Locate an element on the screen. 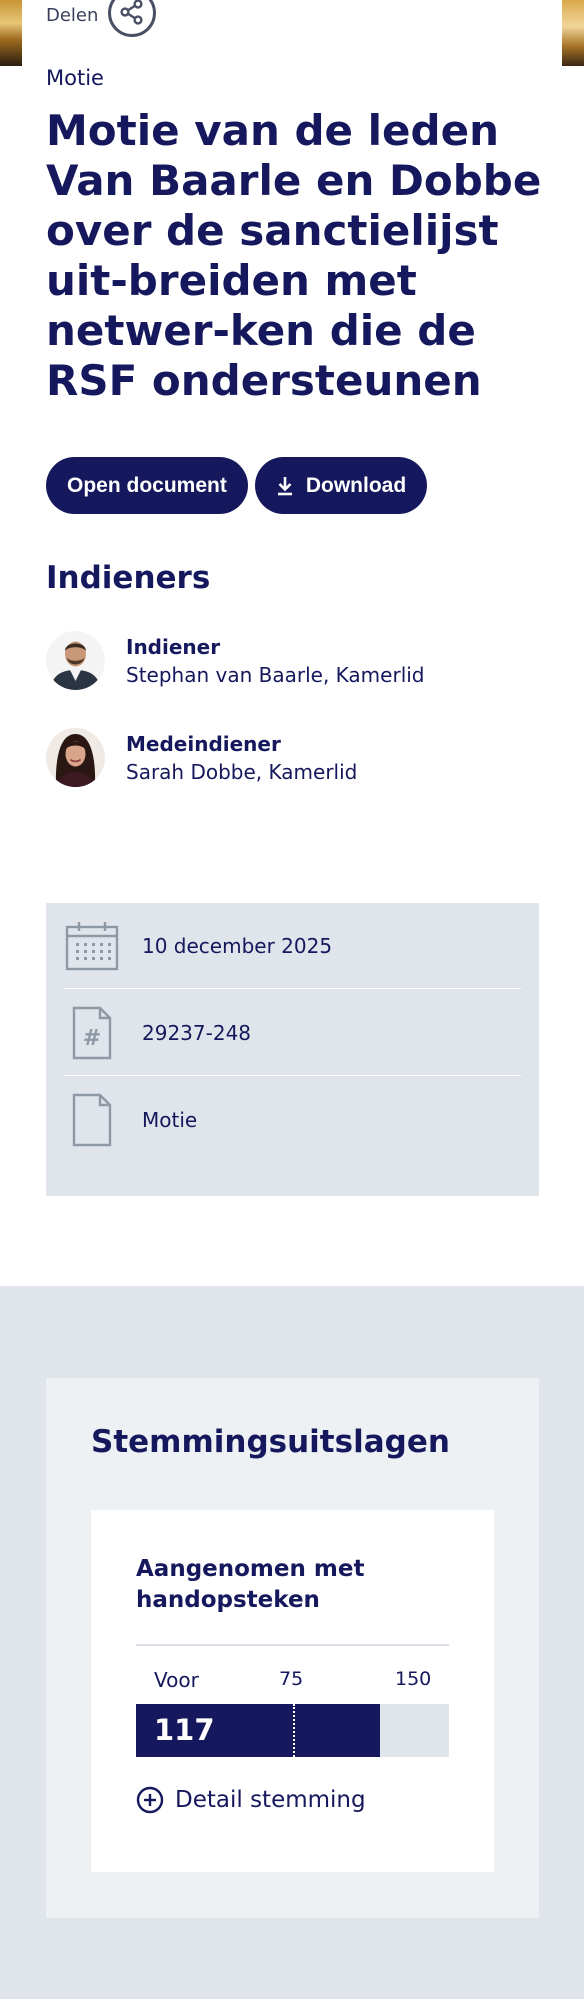 The height and width of the screenshot is (1999, 584). detail-vote-link: Detail stemming is located at coordinates (251, 1800).